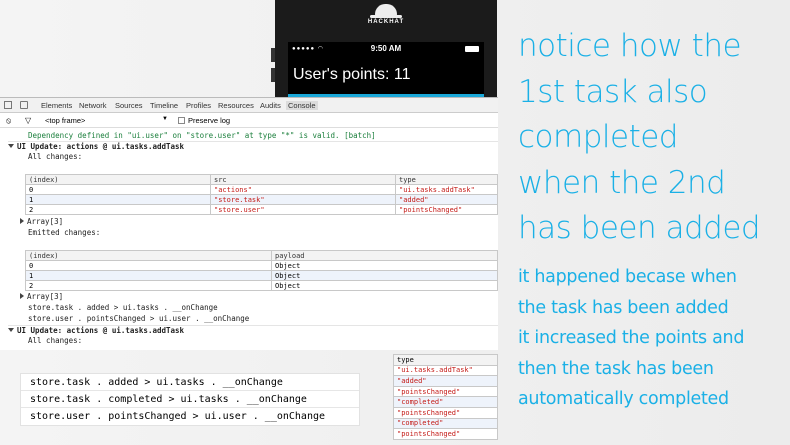 The image size is (790, 445). Describe the element at coordinates (616, 368) in the screenshot. I see `explanation-line: then the task has been` at that location.